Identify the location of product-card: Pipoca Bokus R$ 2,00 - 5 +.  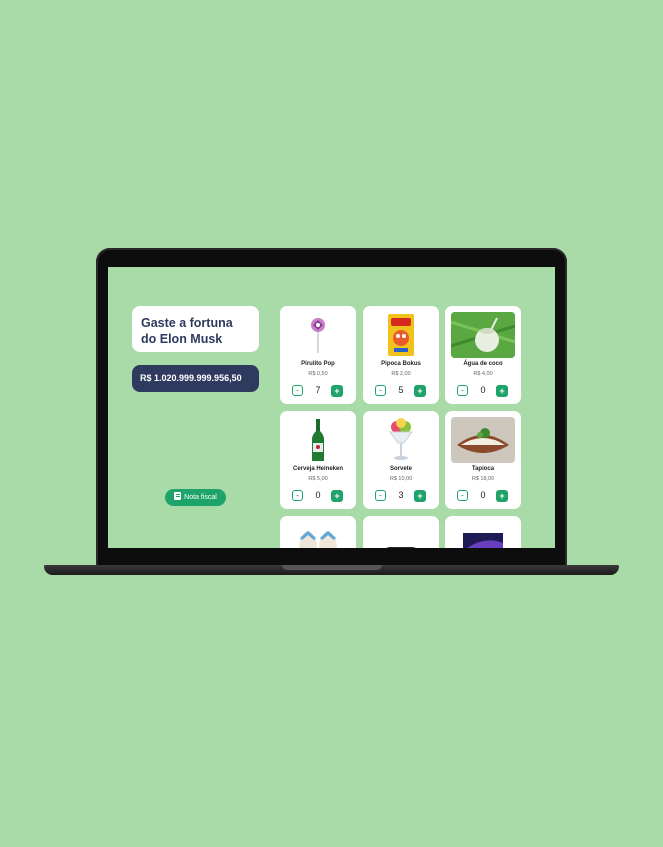
(401, 355).